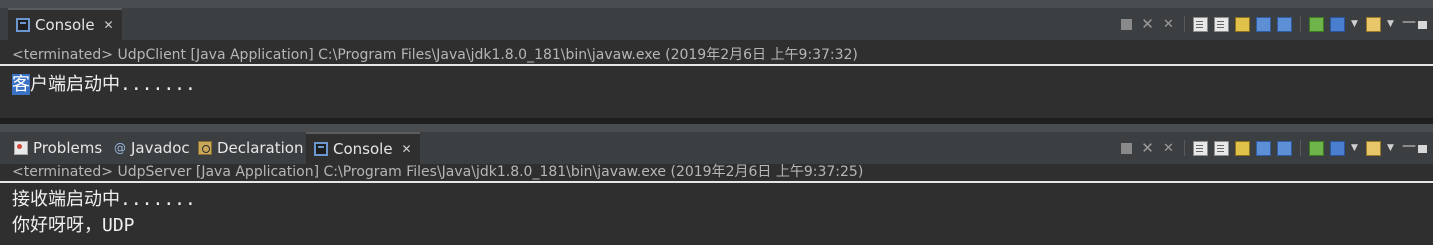  What do you see at coordinates (120, 148) in the screenshot?
I see `javadoc-icon: @` at bounding box center [120, 148].